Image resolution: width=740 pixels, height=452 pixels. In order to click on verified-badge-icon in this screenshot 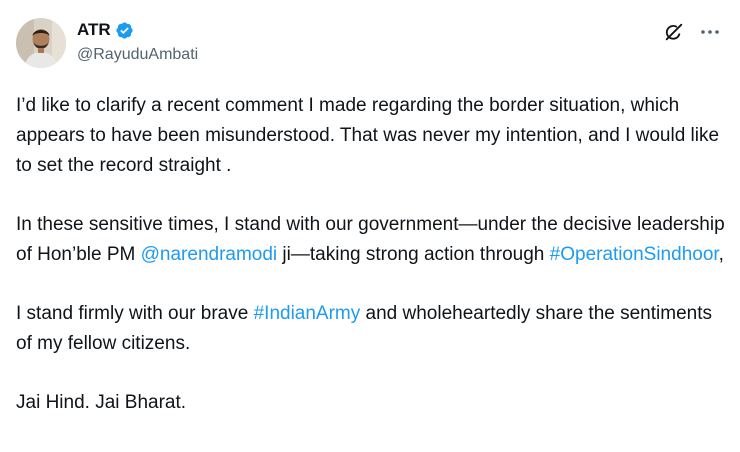, I will do `click(124, 30)`.